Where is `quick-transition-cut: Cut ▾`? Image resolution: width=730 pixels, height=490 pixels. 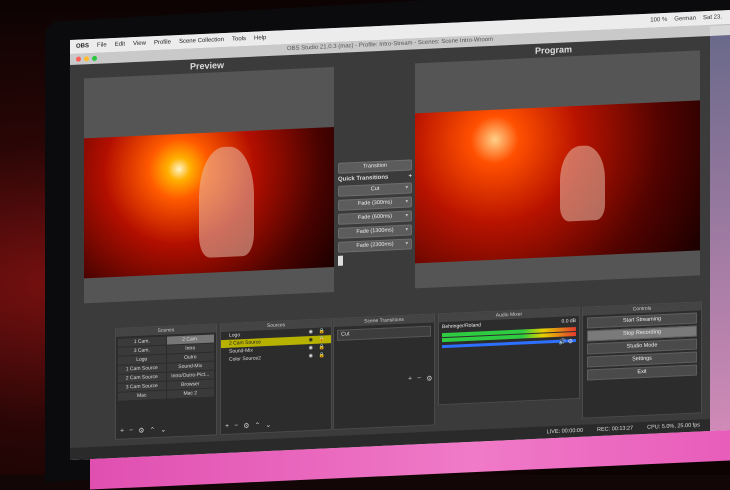 quick-transition-cut: Cut ▾ is located at coordinates (375, 189).